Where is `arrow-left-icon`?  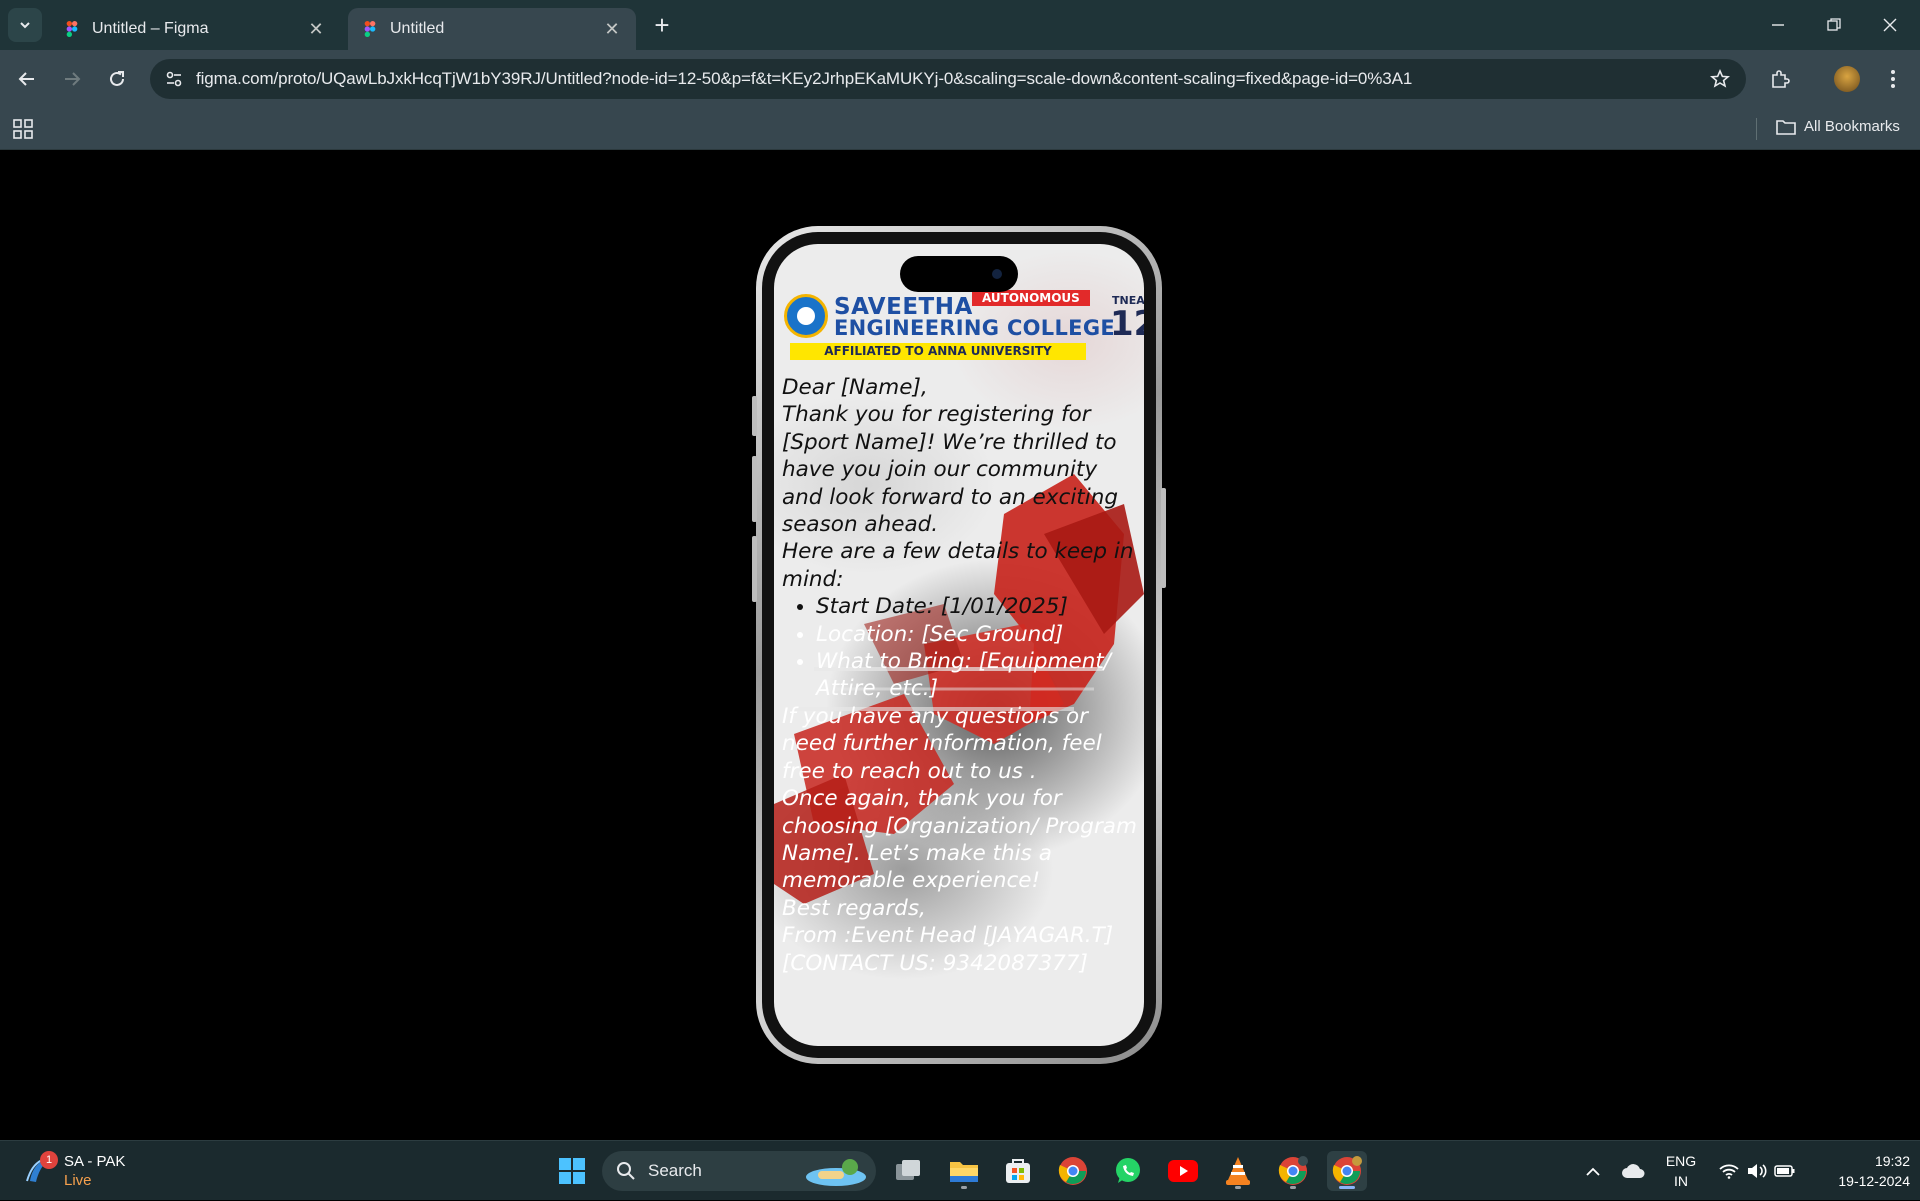 arrow-left-icon is located at coordinates (26, 79).